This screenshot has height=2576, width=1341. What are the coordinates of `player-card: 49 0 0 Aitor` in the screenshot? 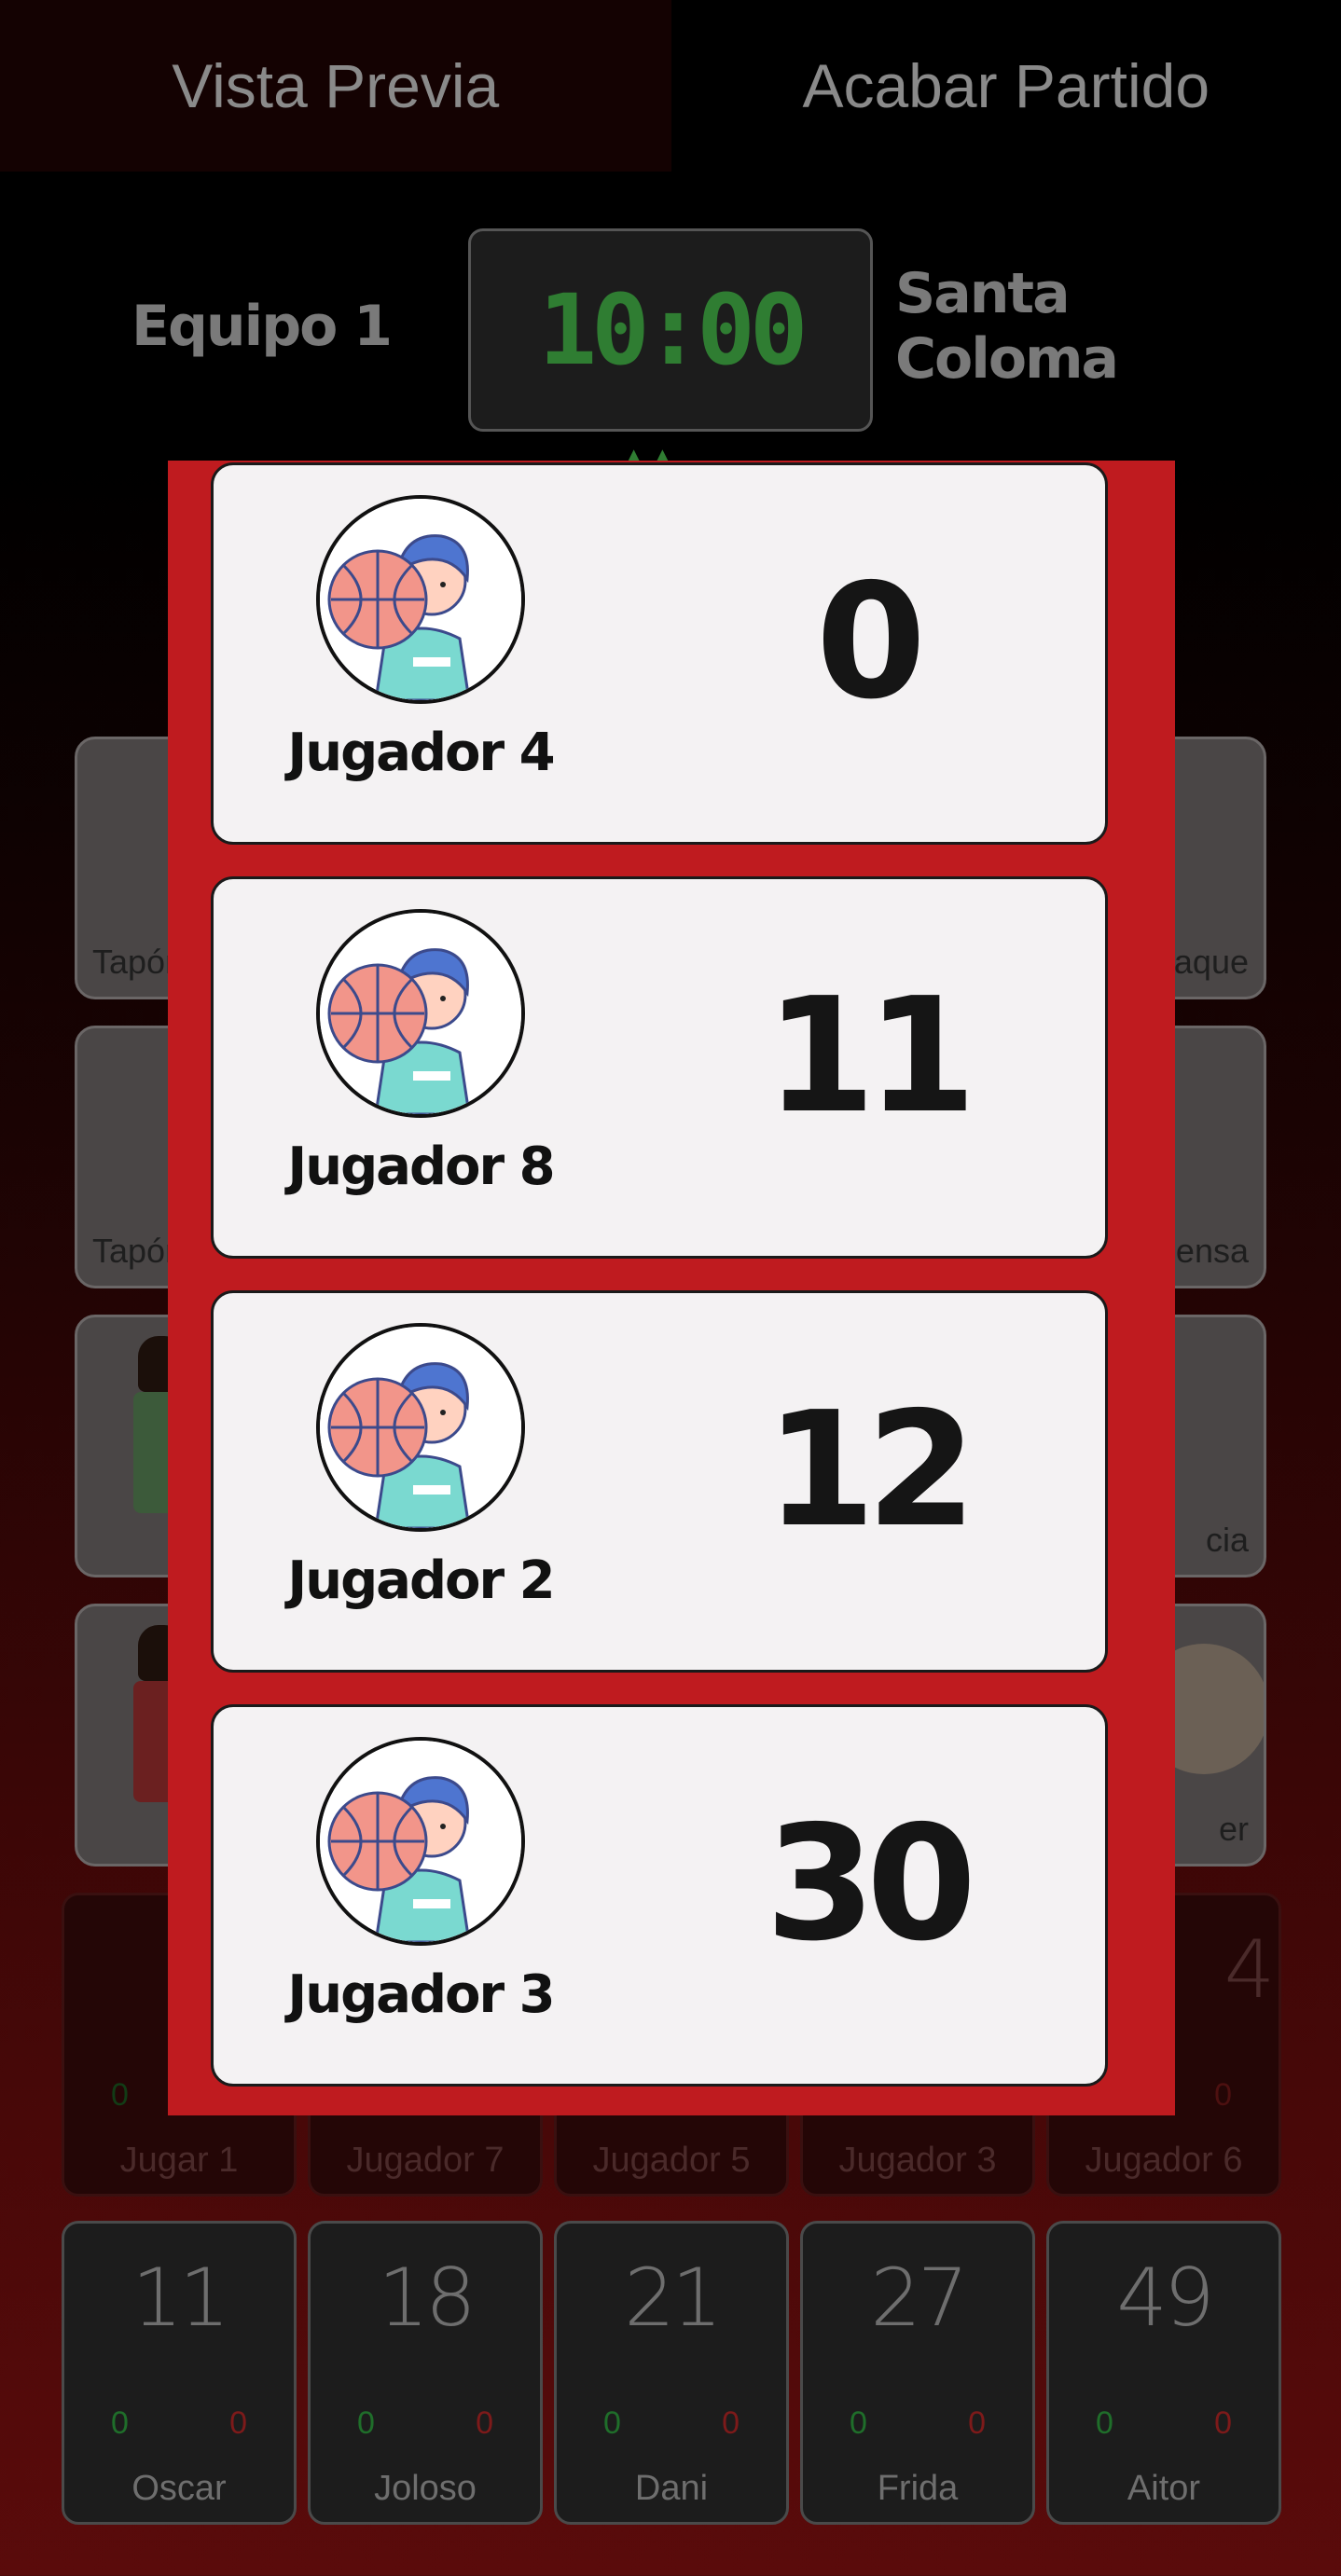 It's located at (1163, 2373).